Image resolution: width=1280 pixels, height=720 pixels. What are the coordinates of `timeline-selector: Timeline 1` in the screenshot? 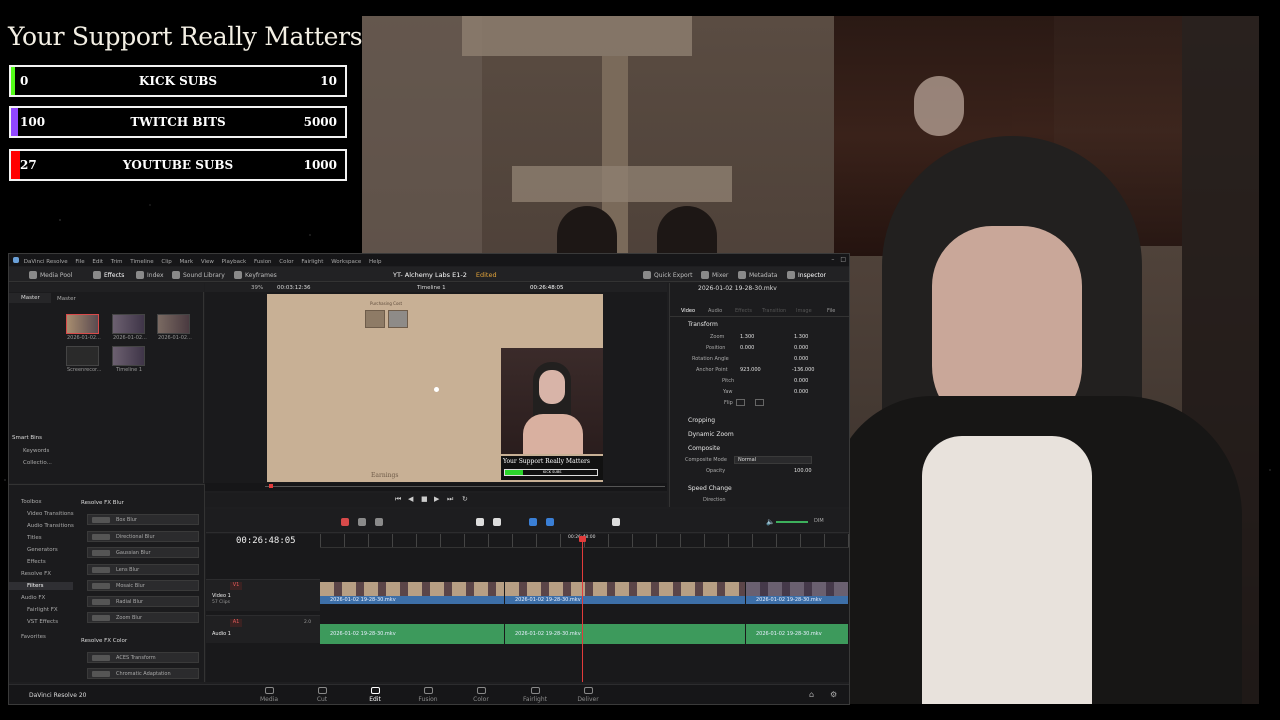 It's located at (431, 288).